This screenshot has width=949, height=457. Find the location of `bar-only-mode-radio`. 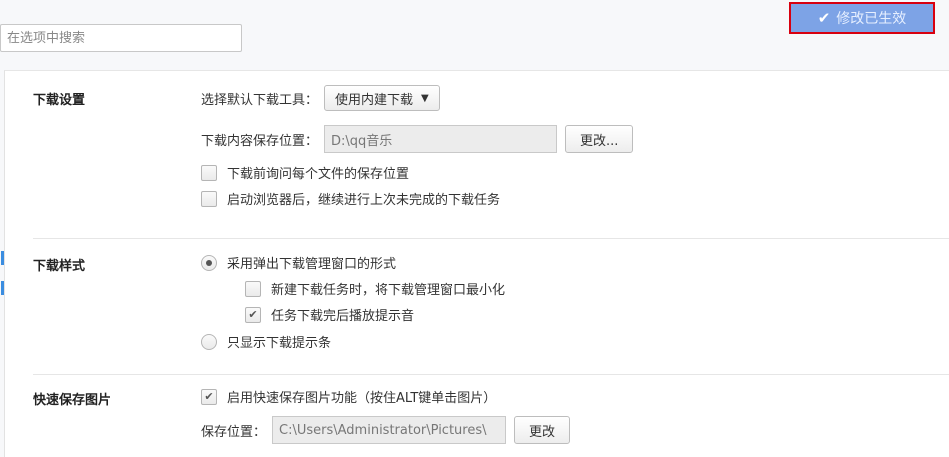

bar-only-mode-radio is located at coordinates (209, 341).